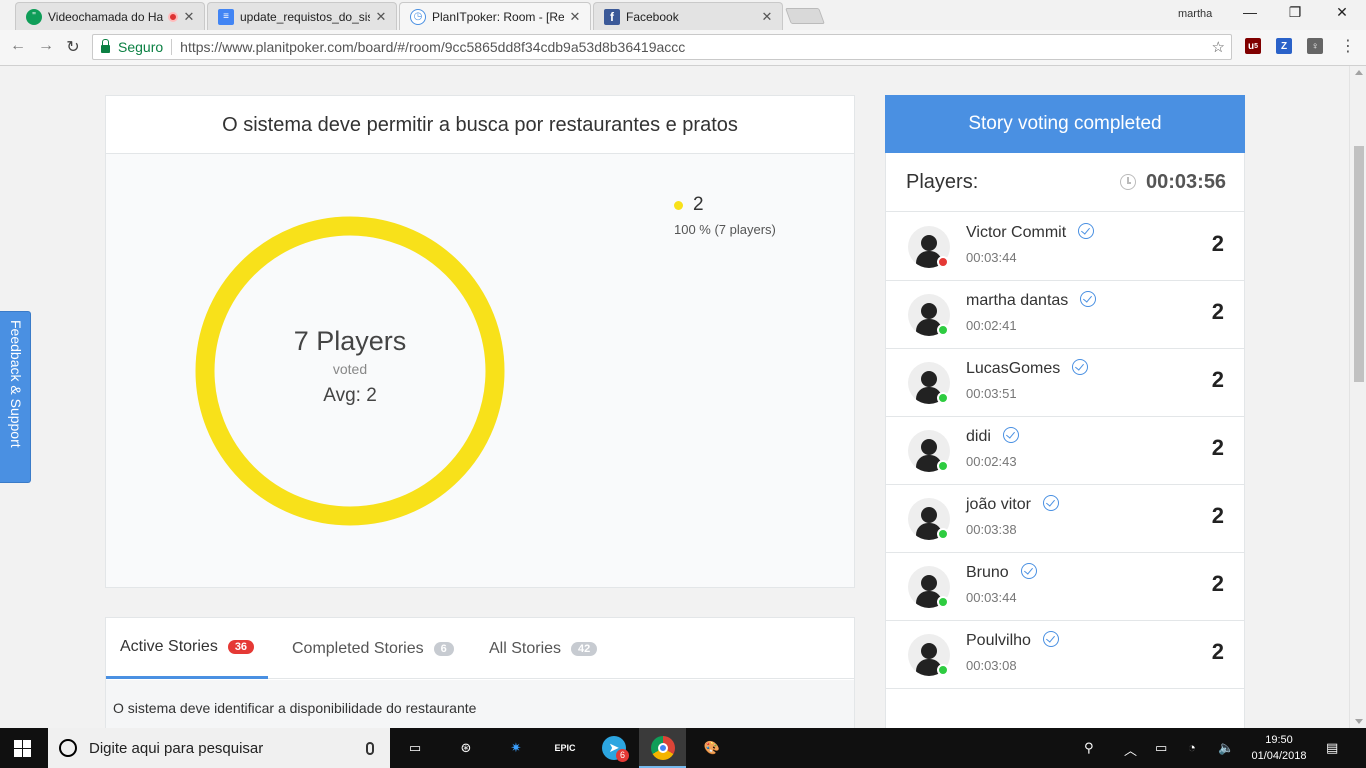  What do you see at coordinates (1359, 264) in the screenshot?
I see `scrollbar-thumb` at bounding box center [1359, 264].